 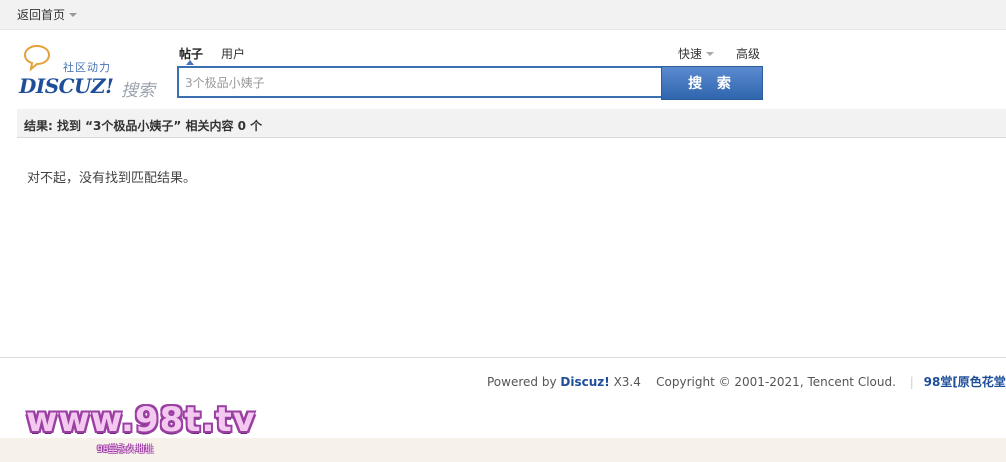 I want to click on top-bar: 返回首页, so click(x=503, y=15).